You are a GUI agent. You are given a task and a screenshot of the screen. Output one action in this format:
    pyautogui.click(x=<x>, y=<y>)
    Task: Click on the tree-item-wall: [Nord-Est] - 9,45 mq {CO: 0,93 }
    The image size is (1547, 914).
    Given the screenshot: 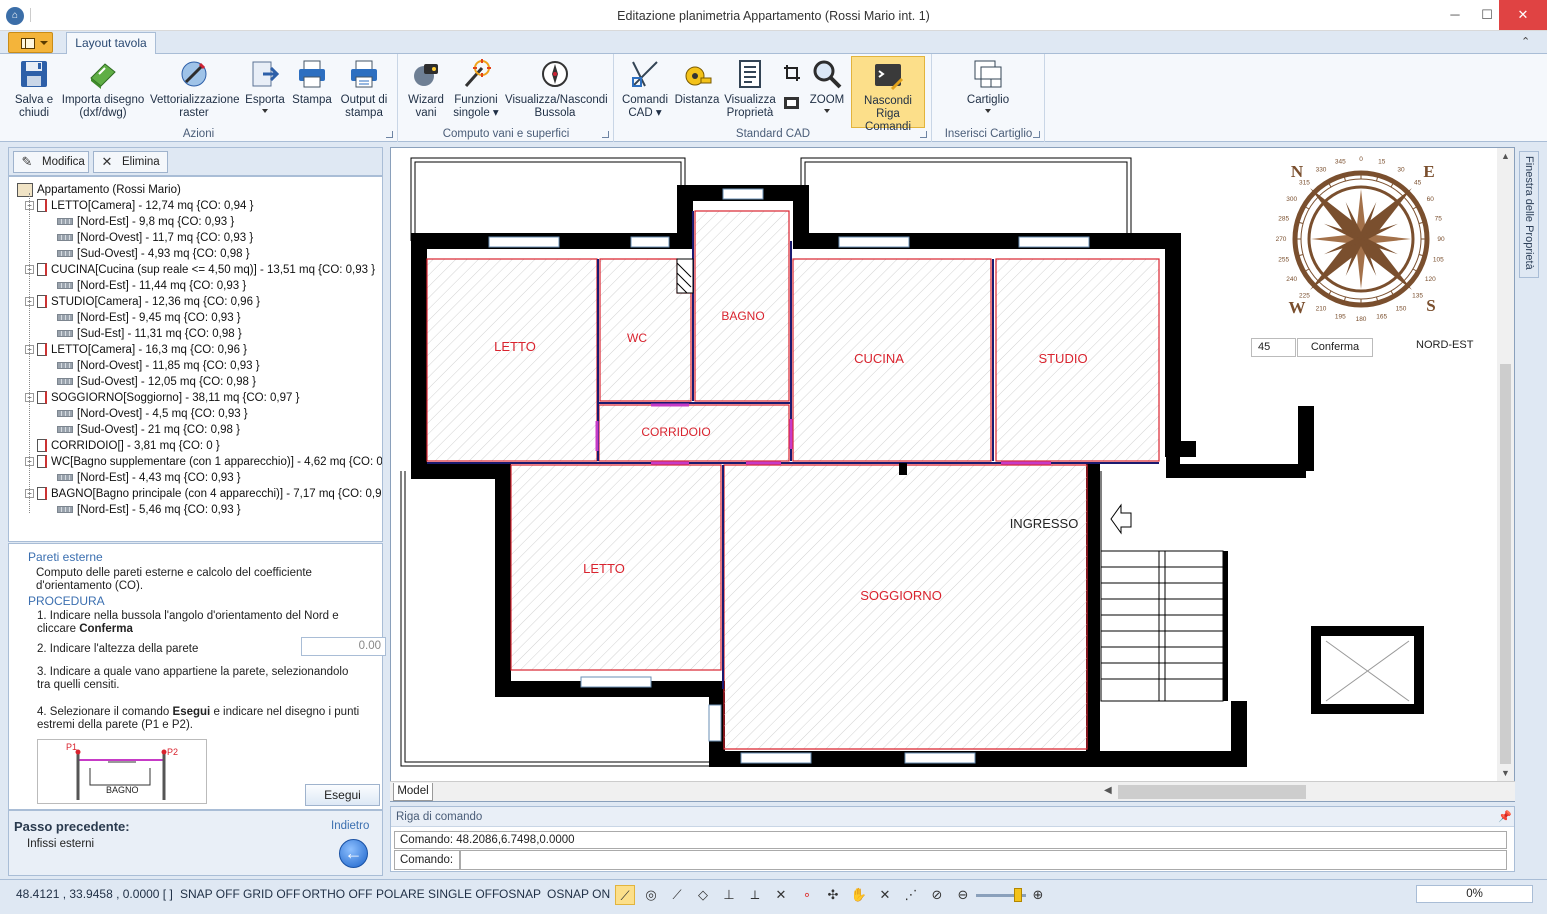 What is the action you would take?
    pyautogui.click(x=149, y=318)
    